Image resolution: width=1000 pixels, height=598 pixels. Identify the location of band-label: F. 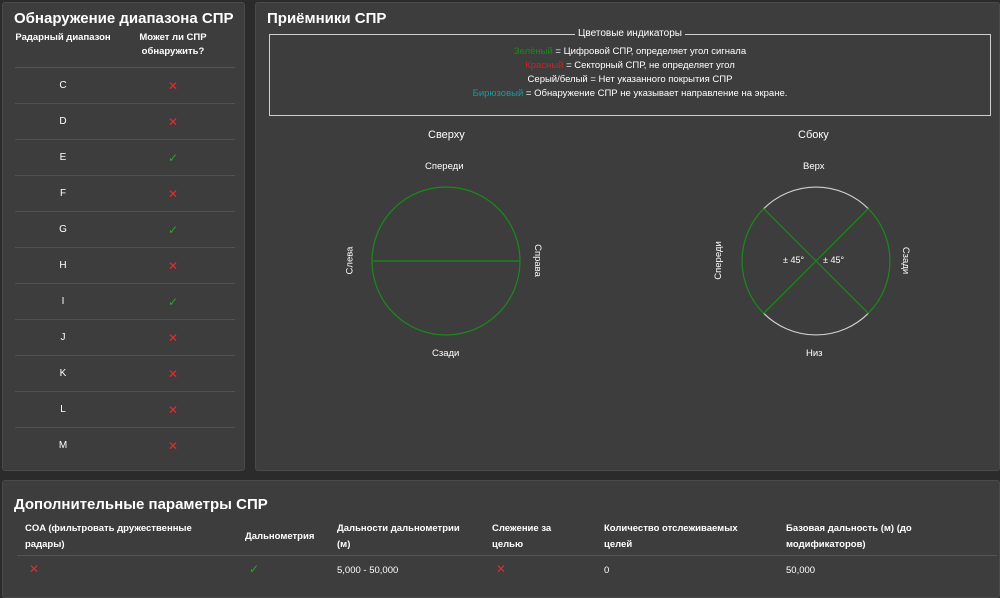
(63, 193).